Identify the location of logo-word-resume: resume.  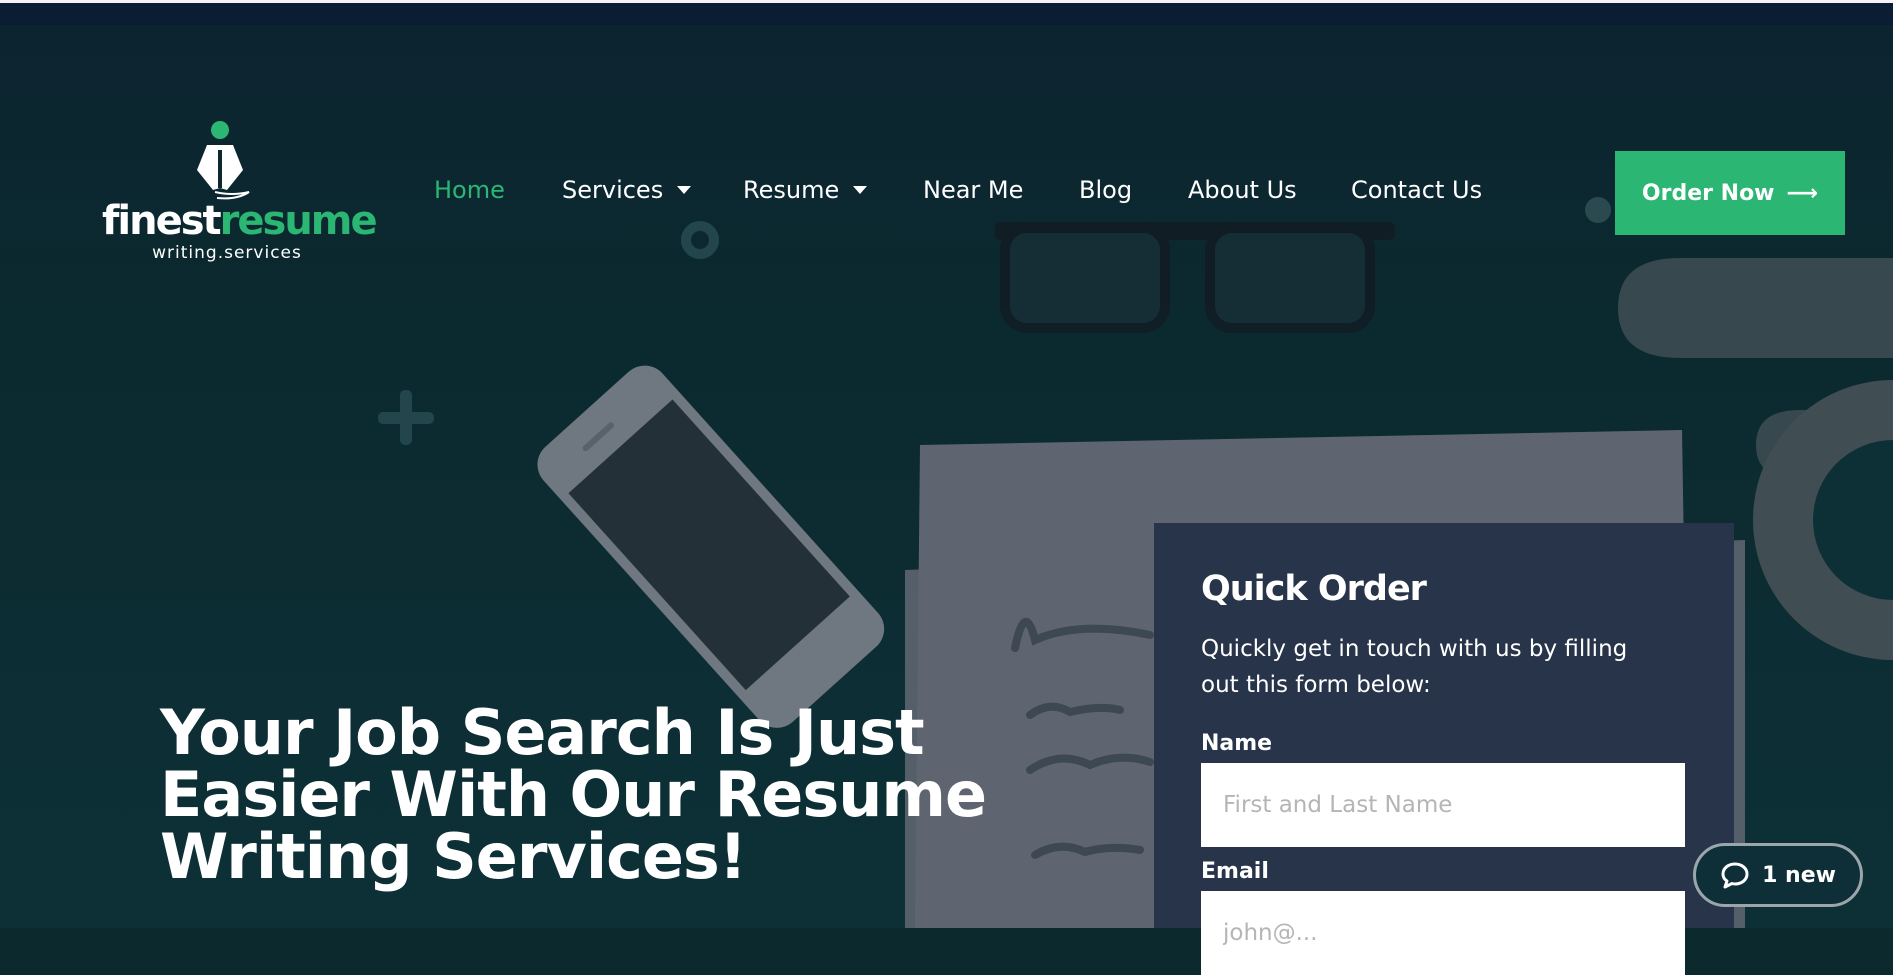
(298, 221).